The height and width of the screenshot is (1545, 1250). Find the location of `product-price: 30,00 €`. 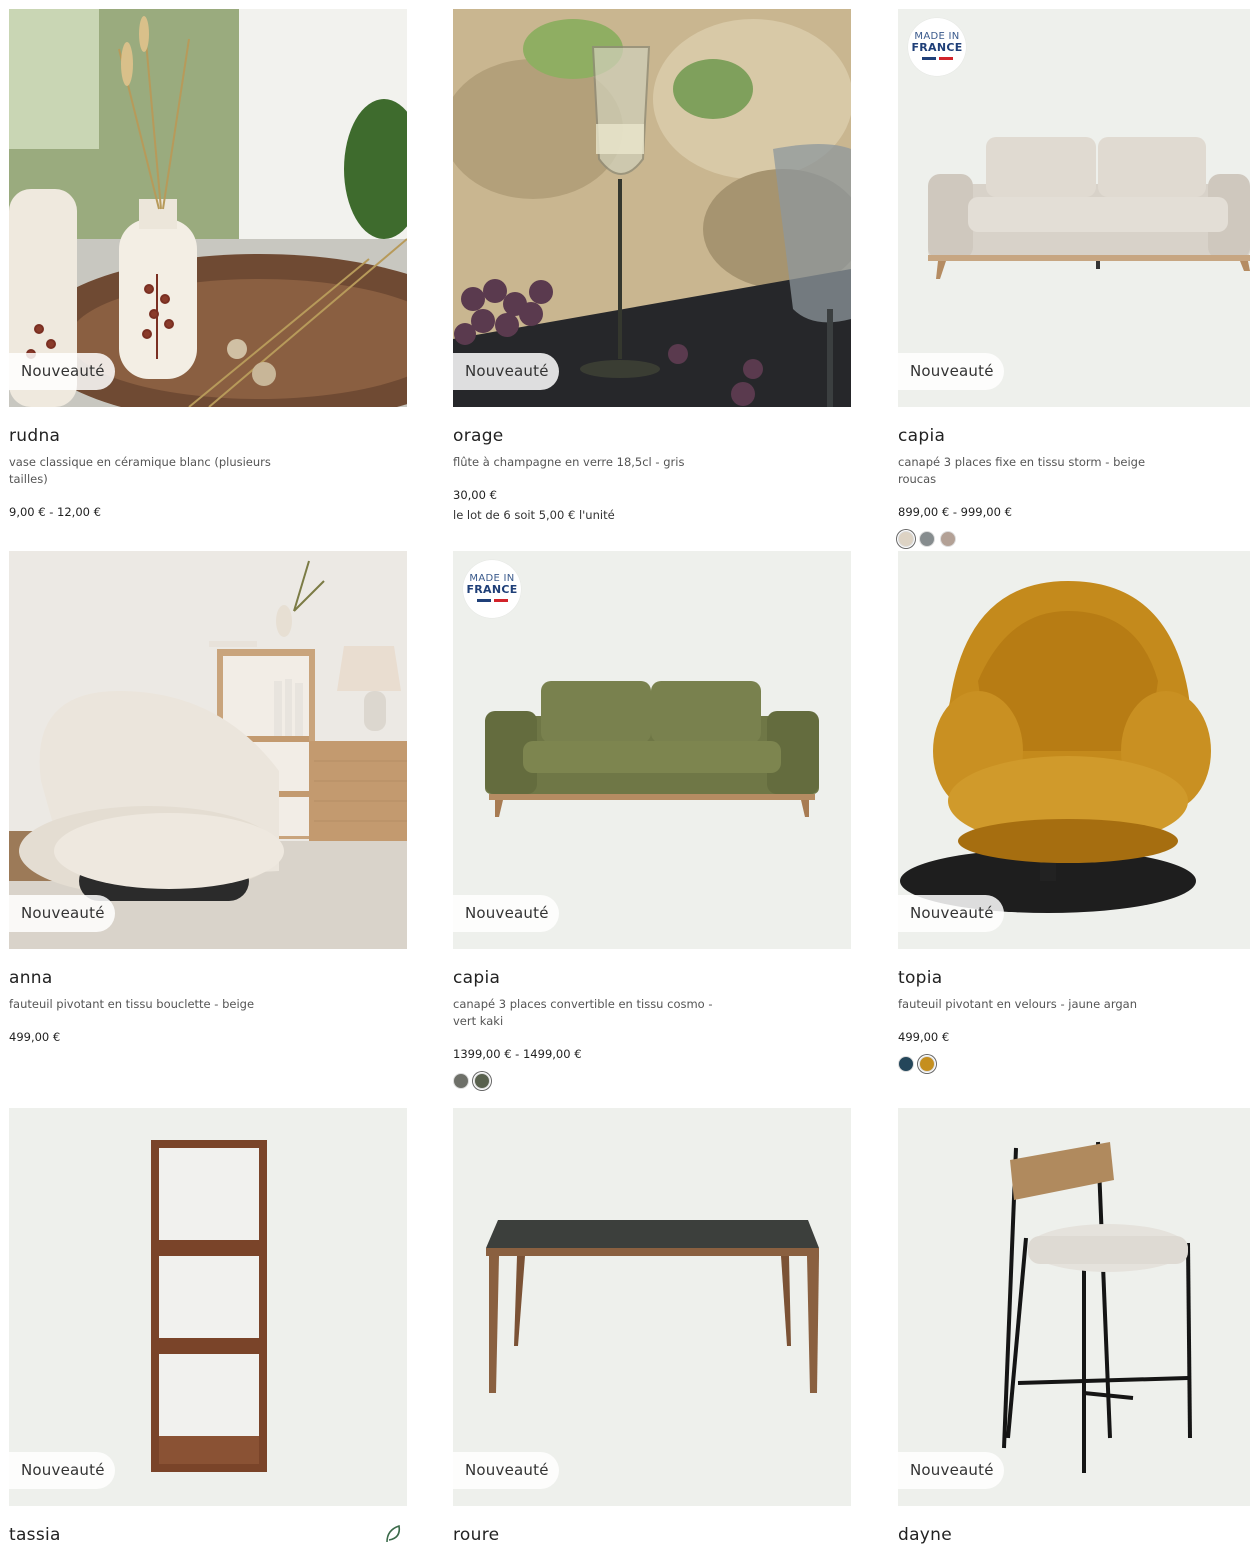

product-price: 30,00 € is located at coordinates (475, 495).